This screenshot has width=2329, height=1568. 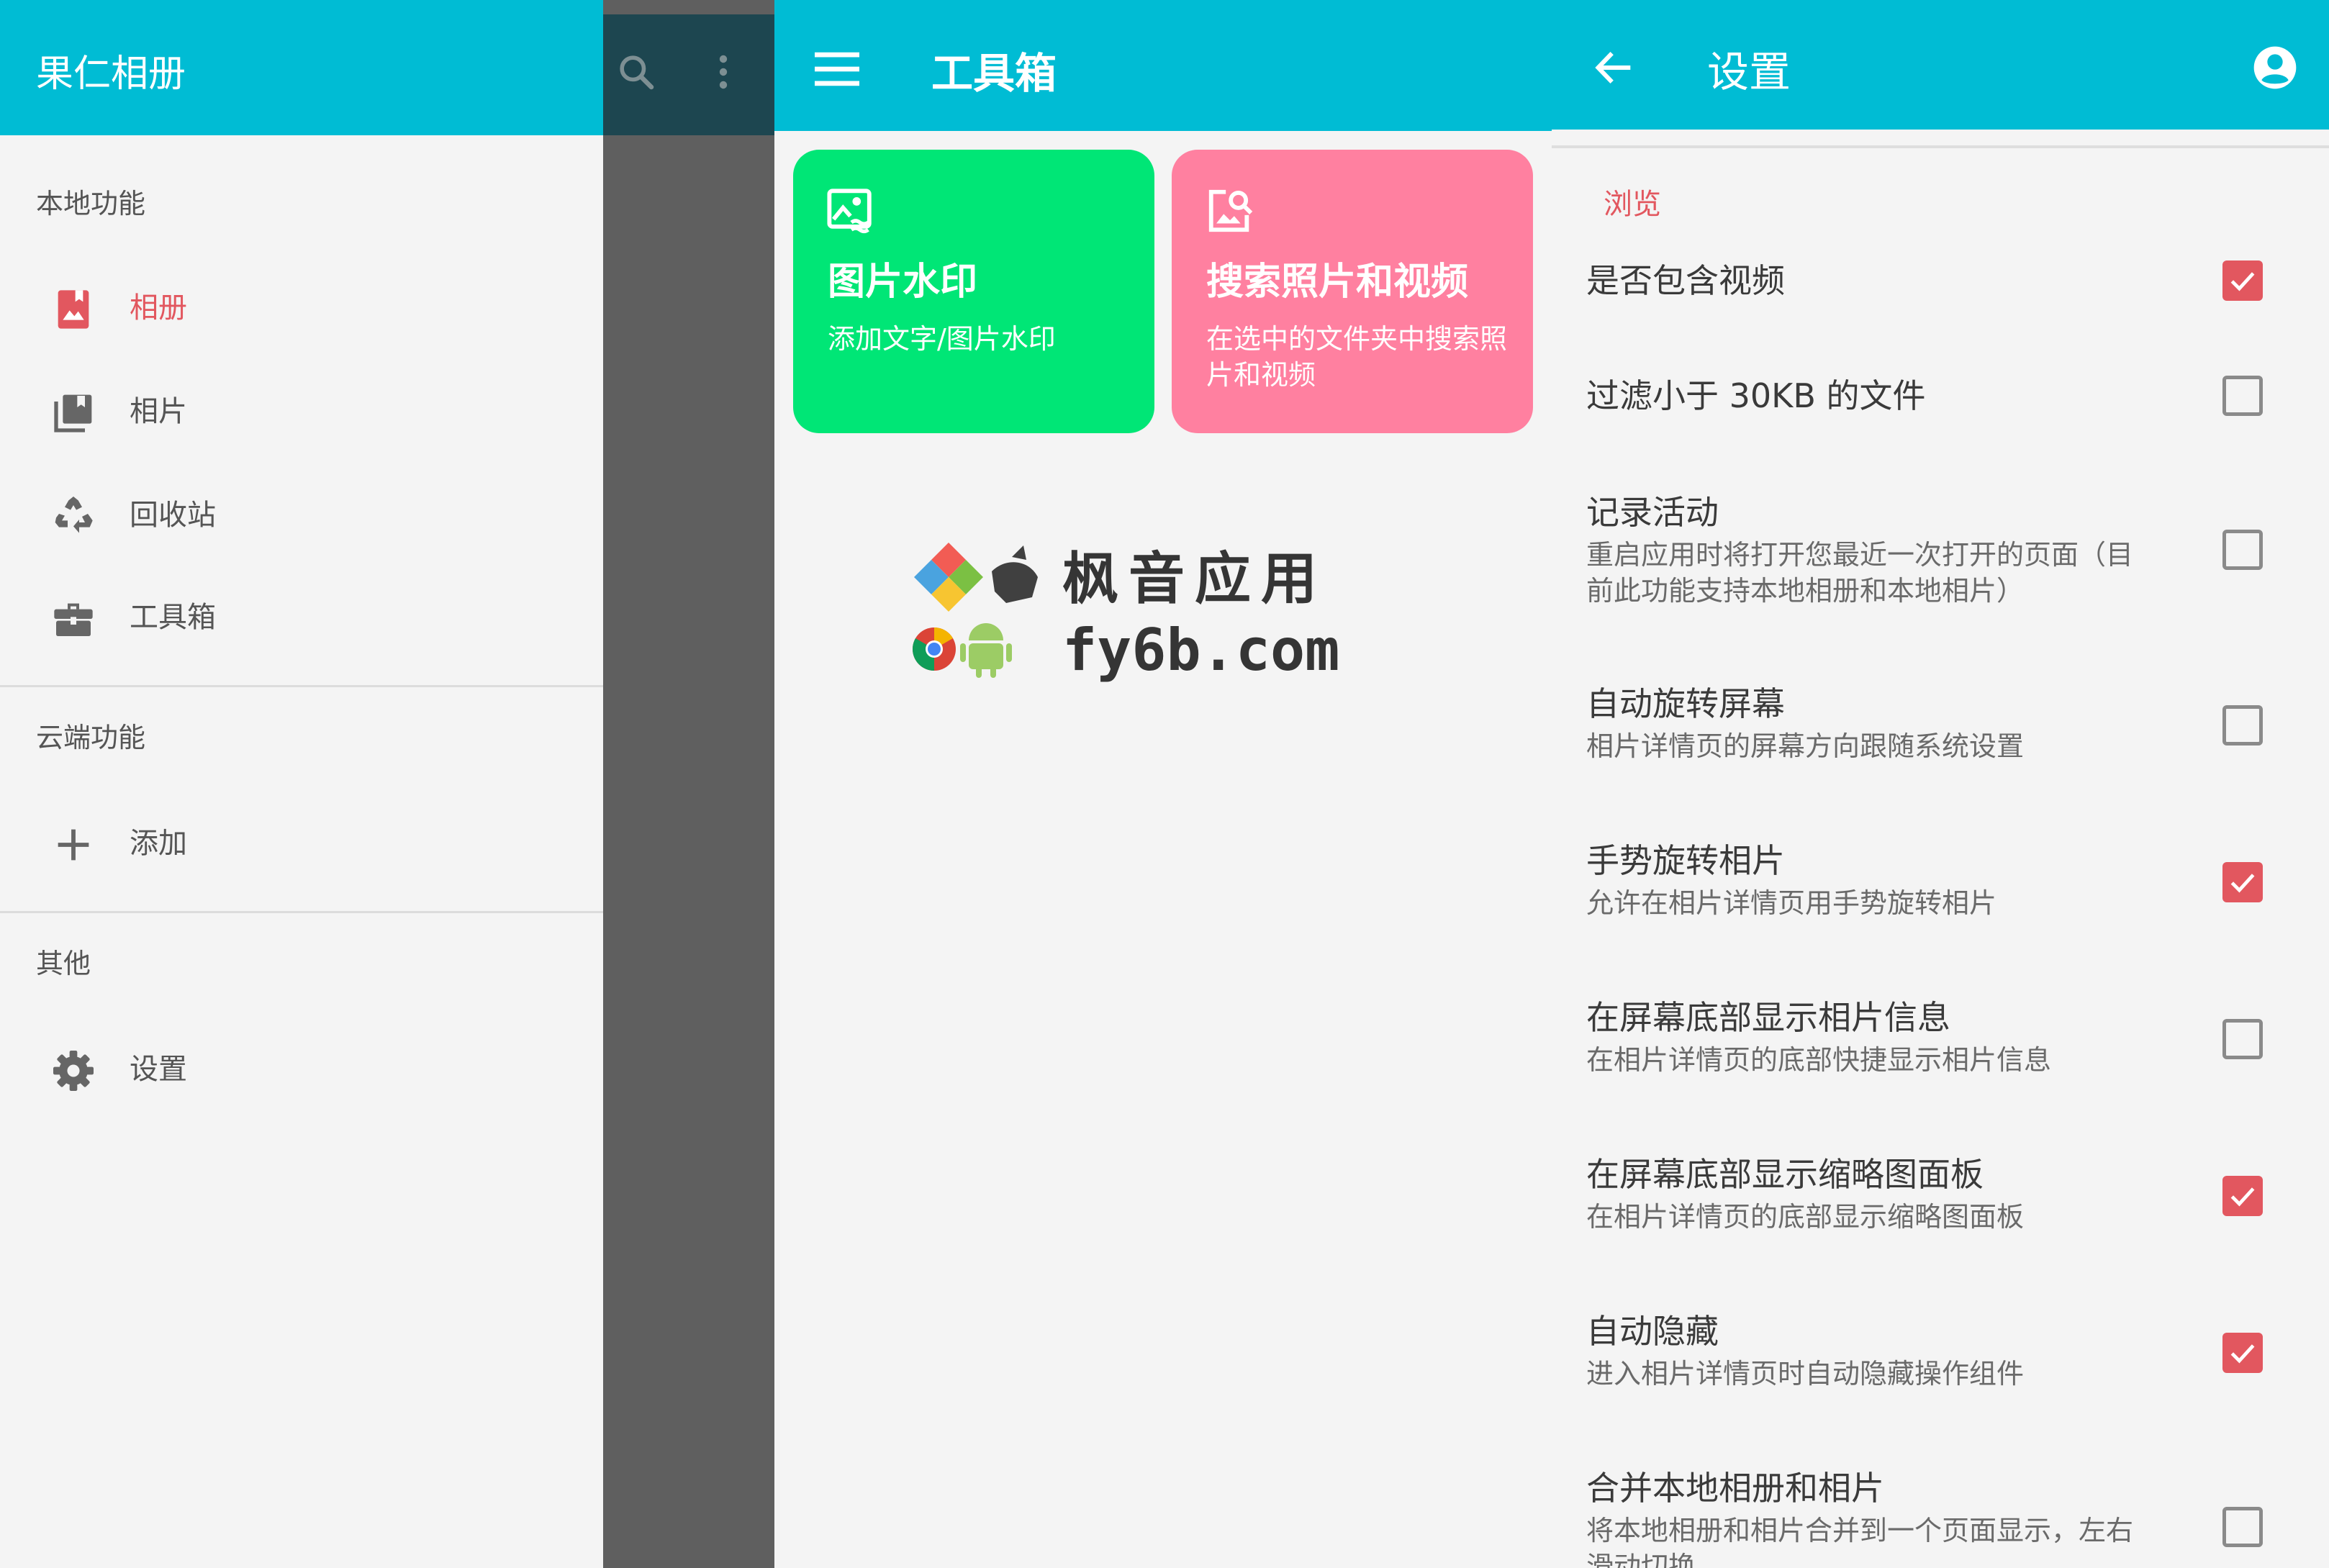 I want to click on watermark-url: fy6b.com, so click(x=1201, y=650).